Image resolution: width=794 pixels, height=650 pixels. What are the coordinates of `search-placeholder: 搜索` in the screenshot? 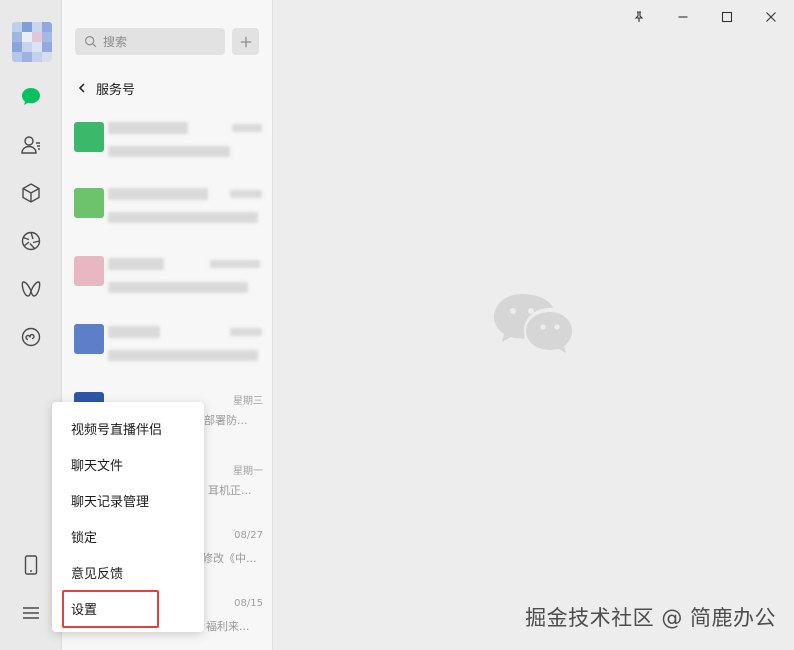 It's located at (115, 42).